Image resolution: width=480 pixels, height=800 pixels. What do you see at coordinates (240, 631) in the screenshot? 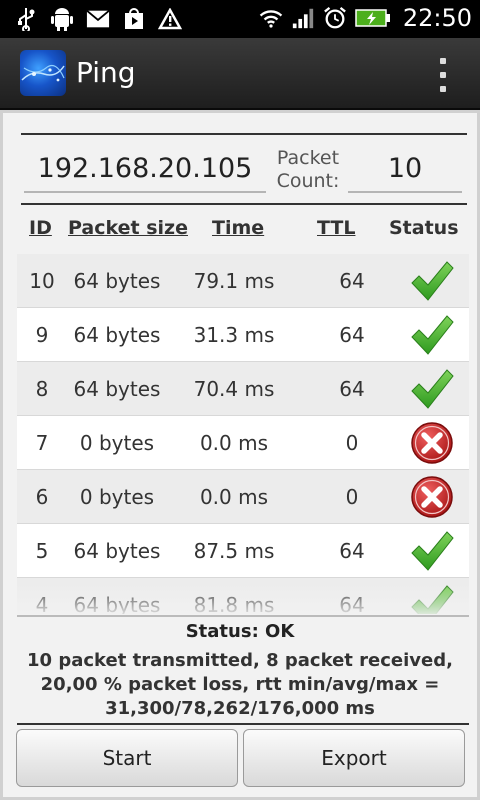
I see `status-text: Status: OK` at bounding box center [240, 631].